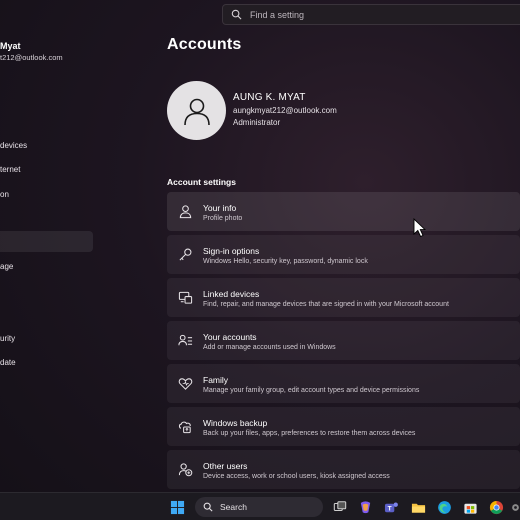 This screenshot has width=520, height=520. What do you see at coordinates (231, 251) in the screenshot?
I see `card-title: Sign-in options` at bounding box center [231, 251].